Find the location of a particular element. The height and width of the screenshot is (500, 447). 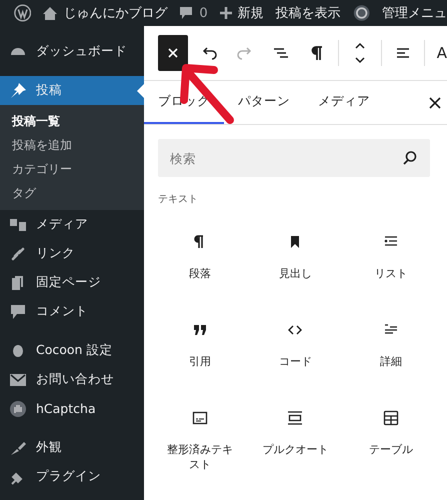

sidebar-item: プラグイン is located at coordinates (72, 476).